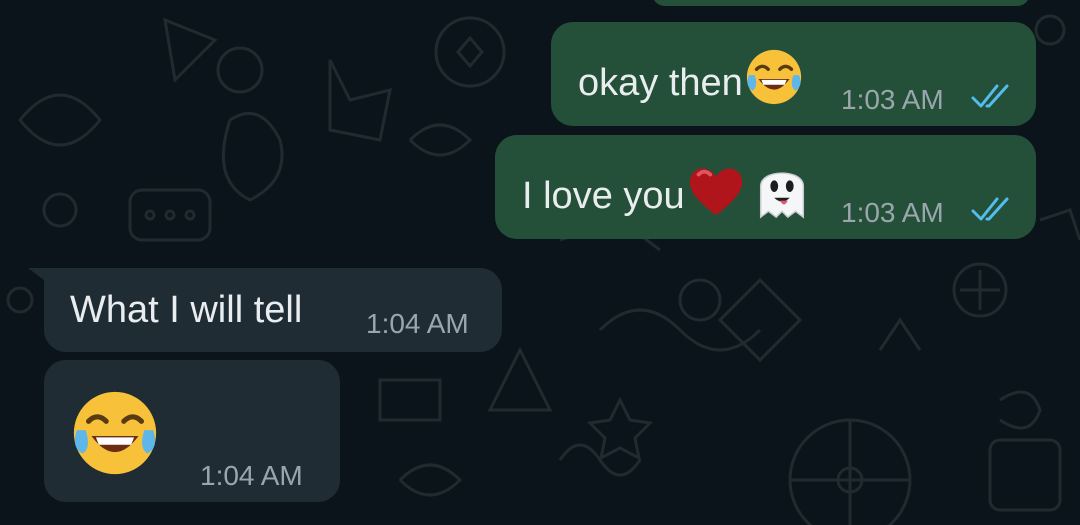 The width and height of the screenshot is (1080, 525). What do you see at coordinates (782, 195) in the screenshot?
I see `ghost-icon` at bounding box center [782, 195].